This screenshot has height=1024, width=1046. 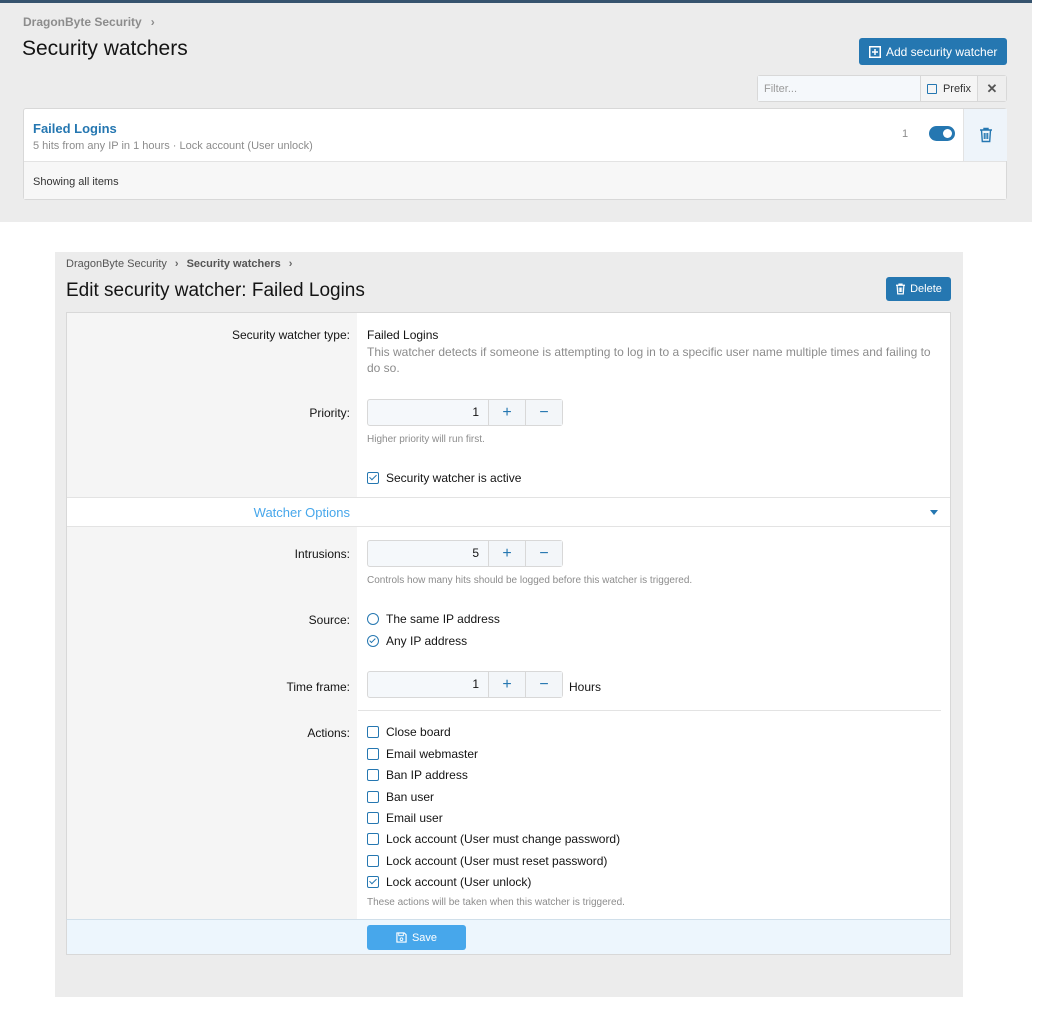 What do you see at coordinates (105, 48) in the screenshot?
I see `page-title: Security watchers` at bounding box center [105, 48].